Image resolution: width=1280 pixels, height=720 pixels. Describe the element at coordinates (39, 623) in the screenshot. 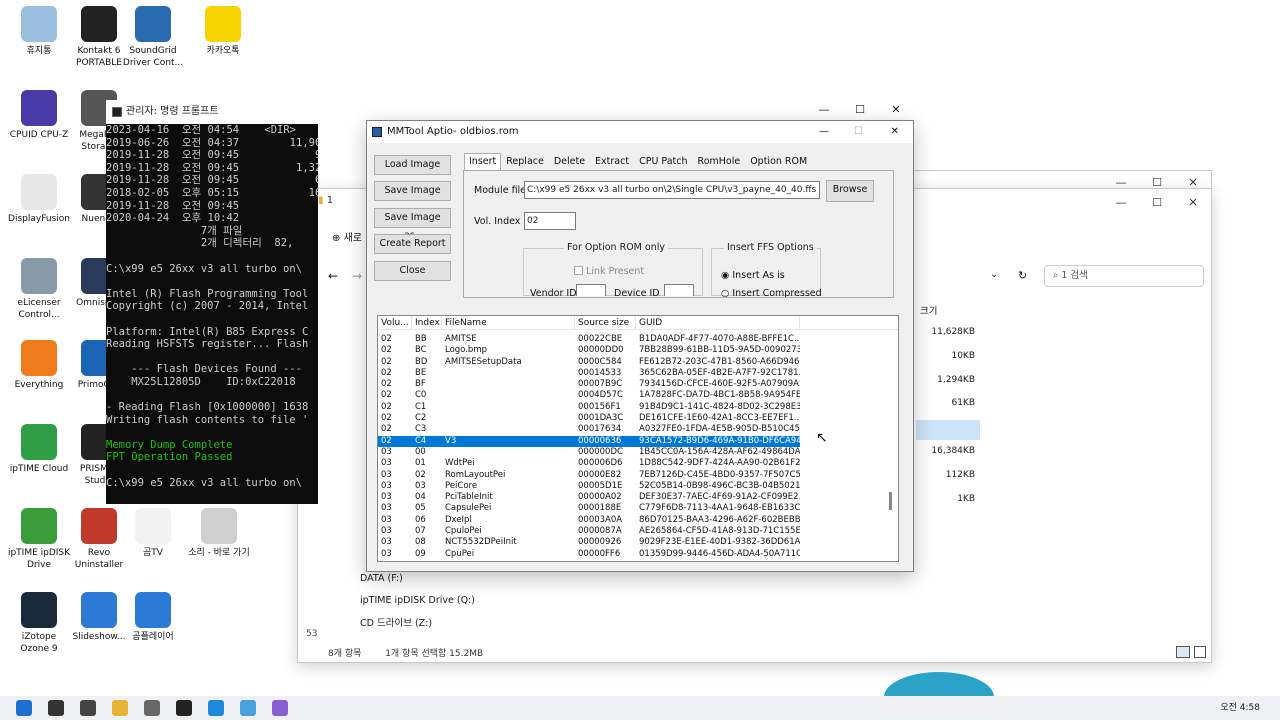

I see `desktop-icon: iZotope Ozone 9` at that location.